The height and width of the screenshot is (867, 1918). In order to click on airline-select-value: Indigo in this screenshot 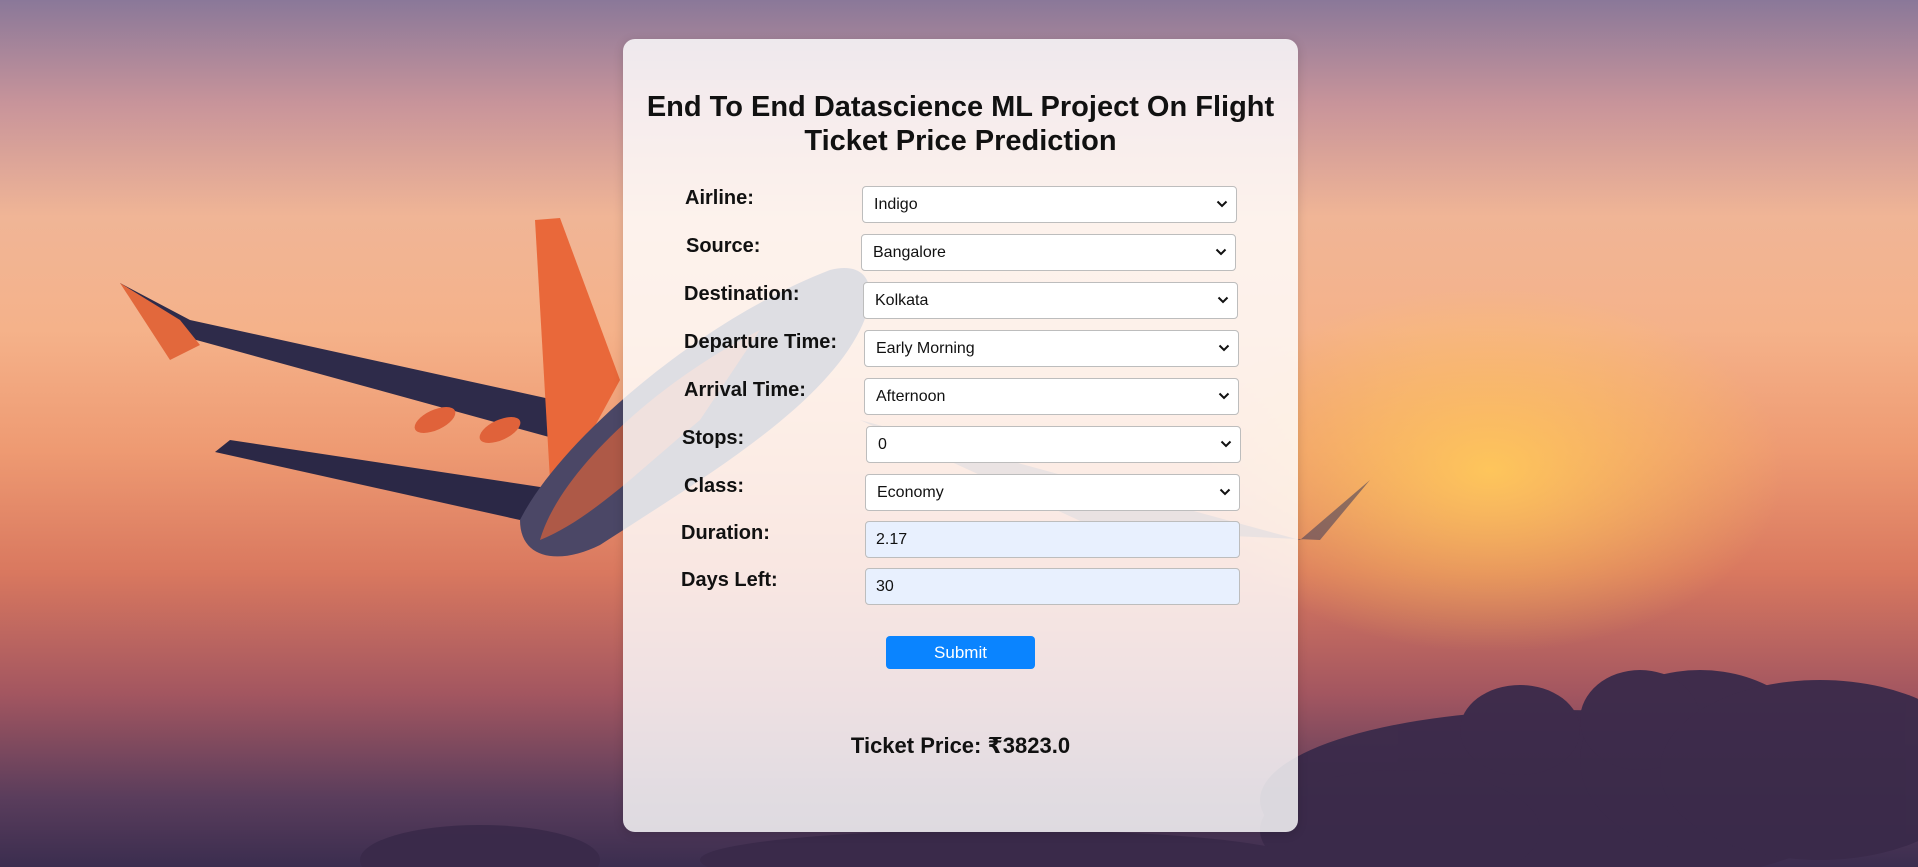, I will do `click(896, 204)`.